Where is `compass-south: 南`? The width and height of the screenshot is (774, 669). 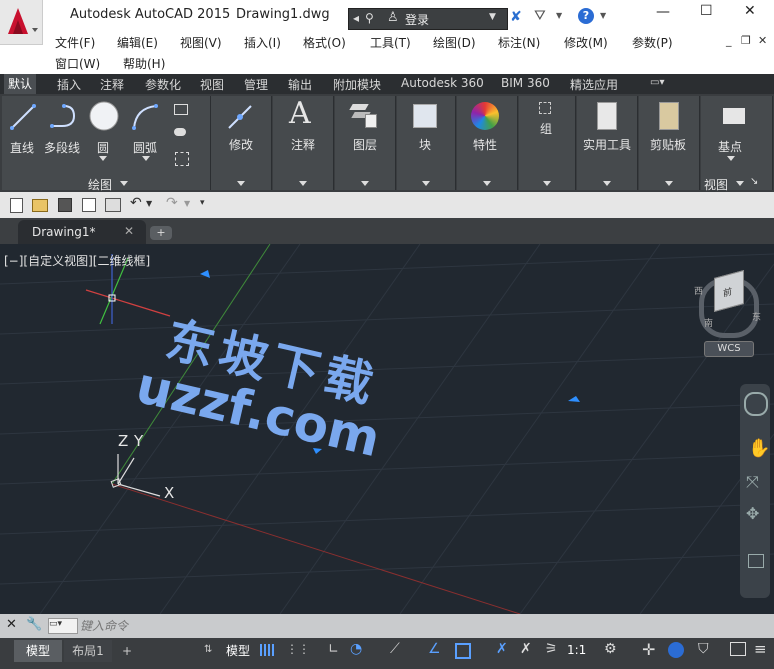 compass-south: 南 is located at coordinates (708, 322).